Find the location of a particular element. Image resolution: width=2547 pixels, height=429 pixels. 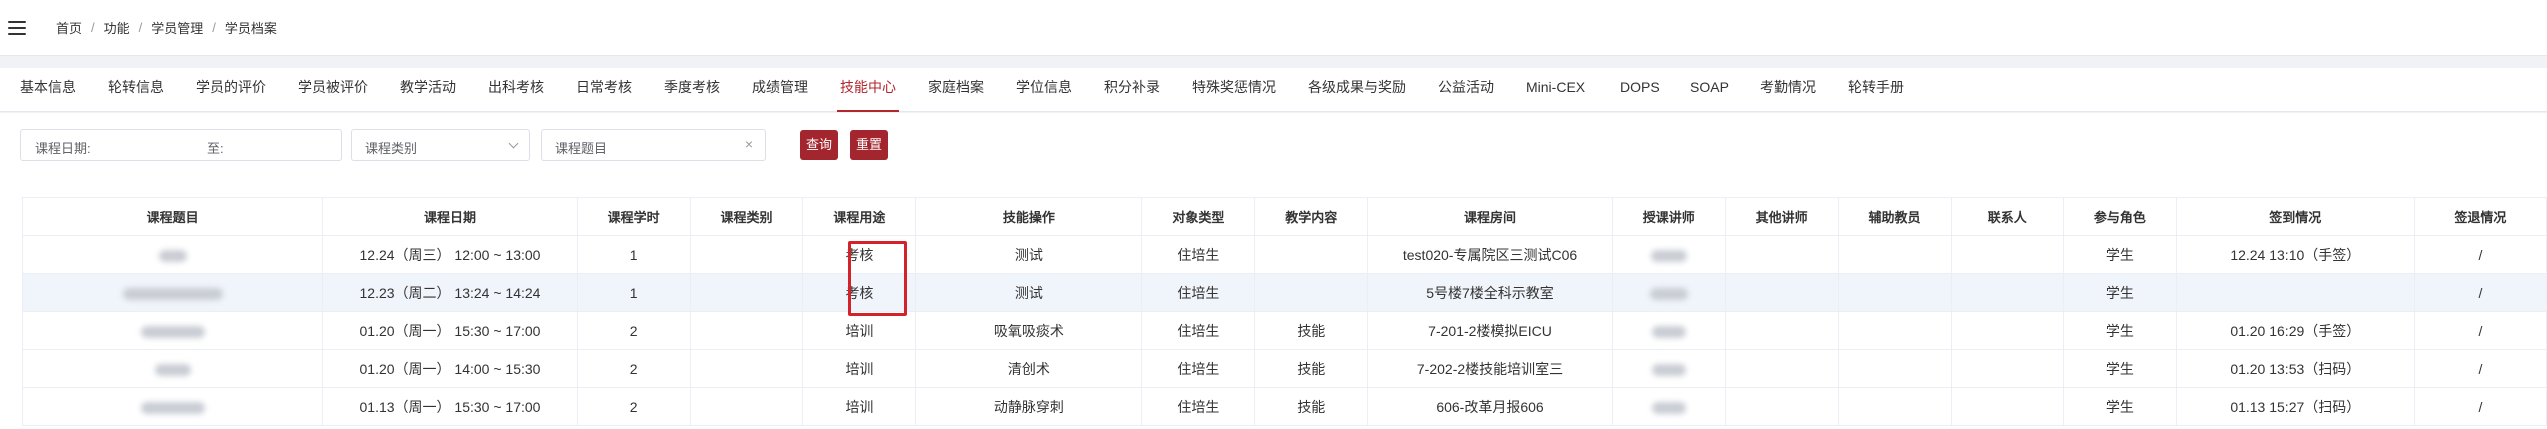

header-teaching-content: 教学内容 is located at coordinates (1311, 216).